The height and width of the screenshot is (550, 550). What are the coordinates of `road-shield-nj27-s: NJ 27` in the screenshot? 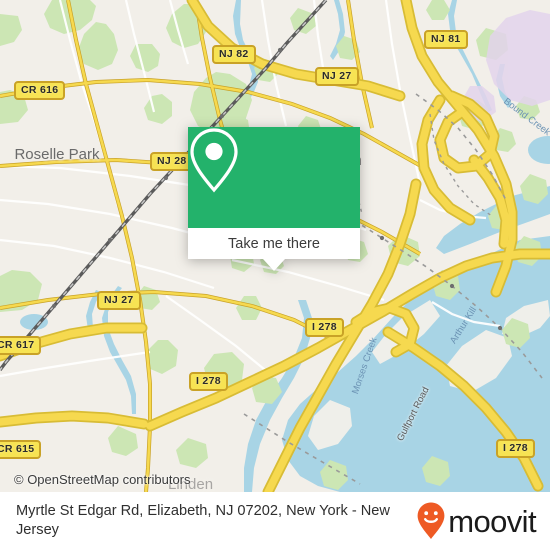 It's located at (119, 300).